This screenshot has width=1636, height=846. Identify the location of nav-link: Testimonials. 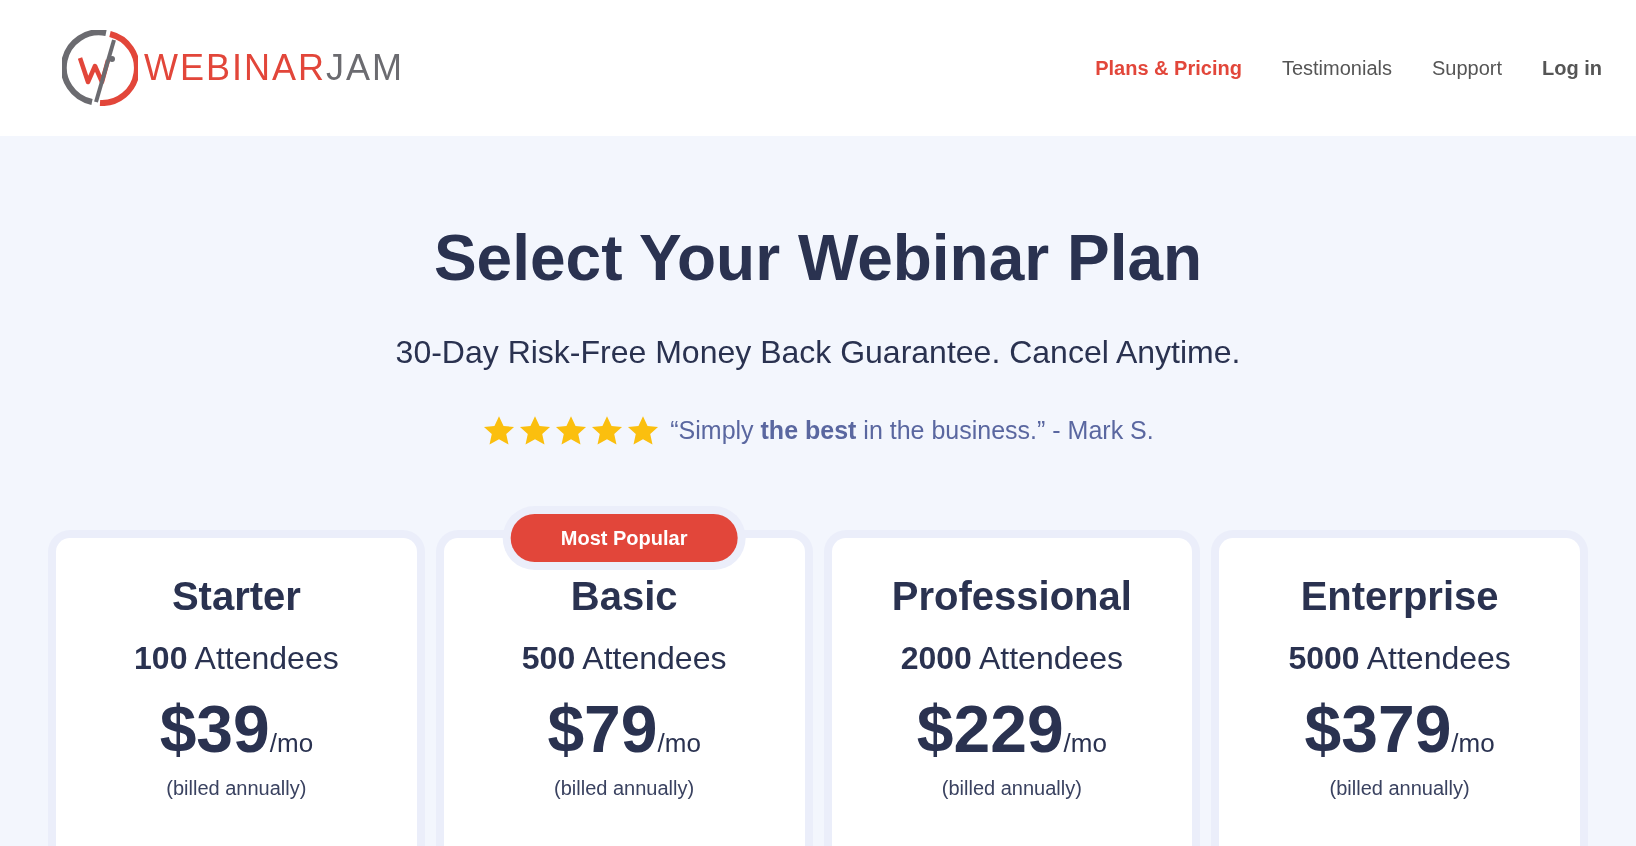
(1336, 68).